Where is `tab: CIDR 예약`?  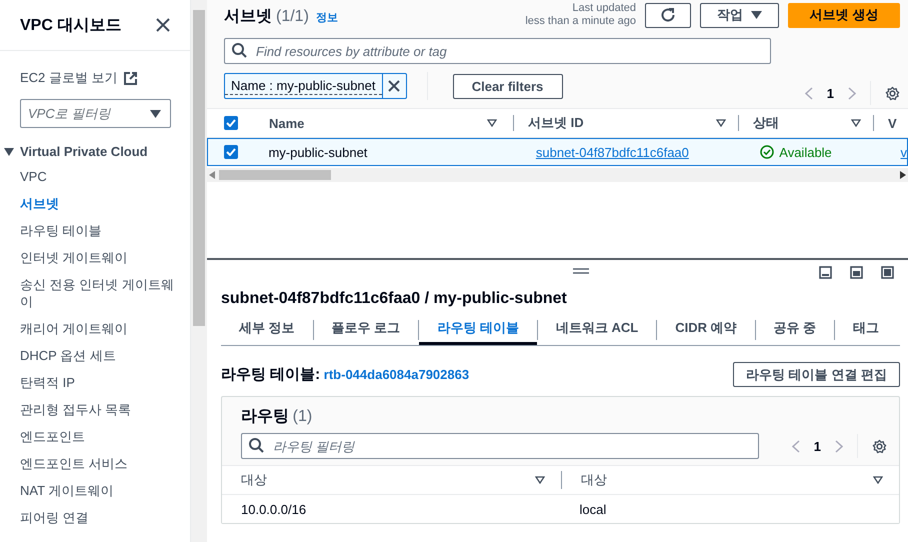
tab: CIDR 예약 is located at coordinates (706, 329).